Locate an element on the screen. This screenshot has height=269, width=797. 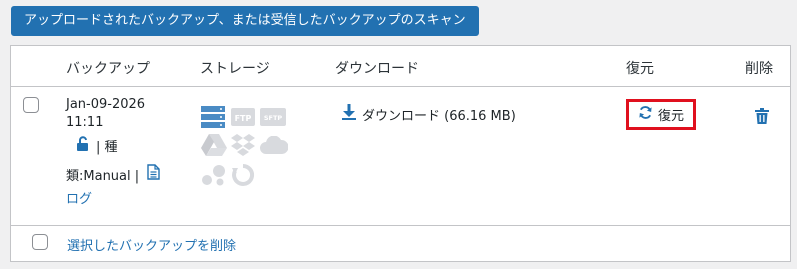
download-arrow-icon is located at coordinates (349, 114).